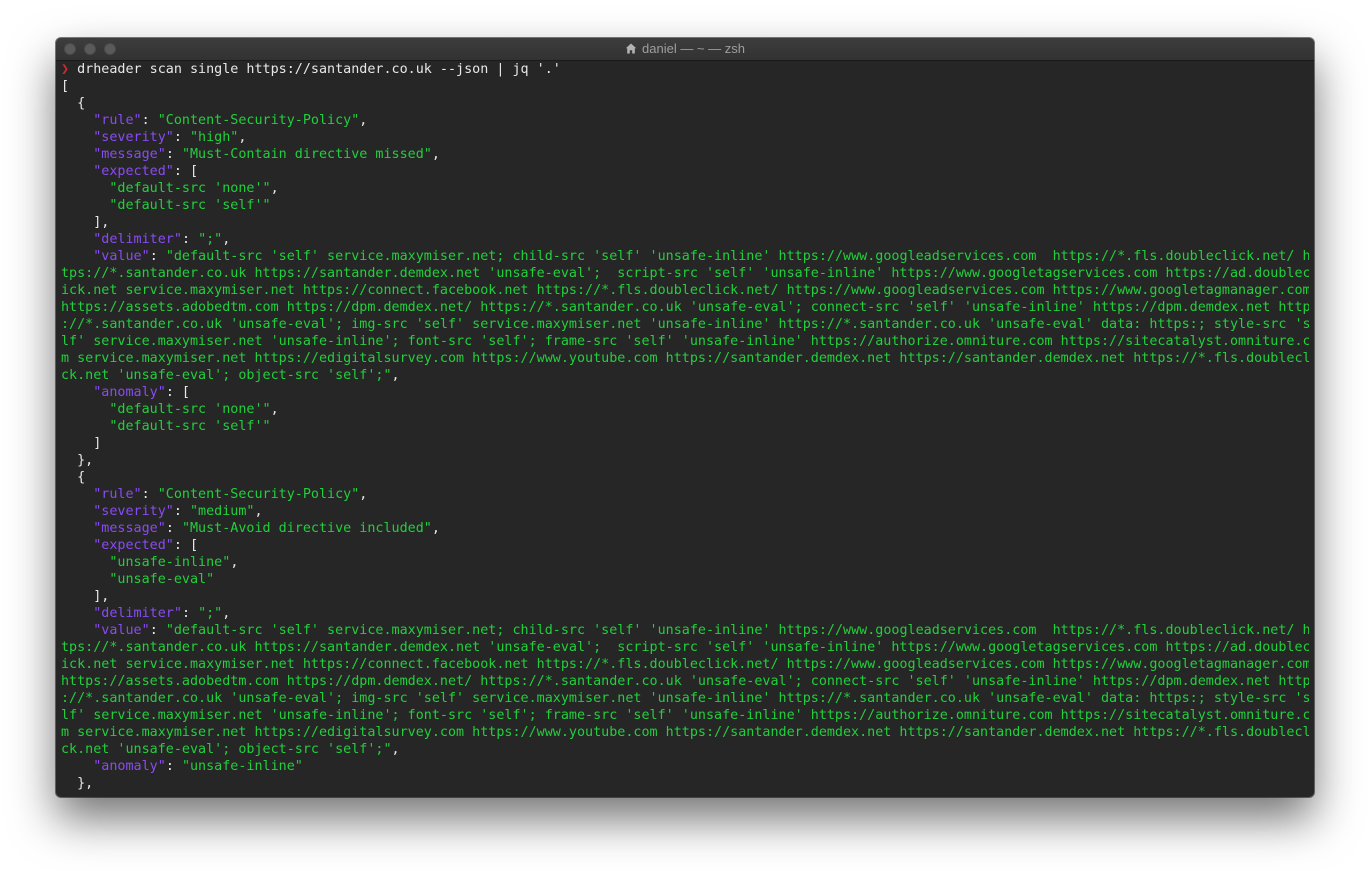  I want to click on json-punctuation: [, so click(65, 86).